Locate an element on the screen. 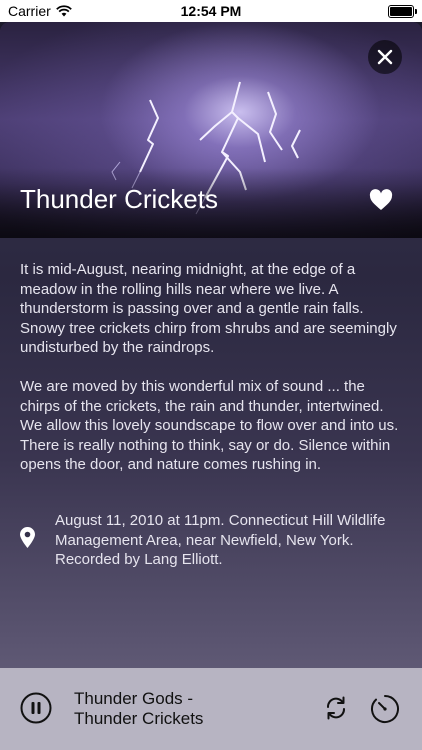 The width and height of the screenshot is (422, 750). now-playing-line2: Thunder Crickets is located at coordinates (139, 718).